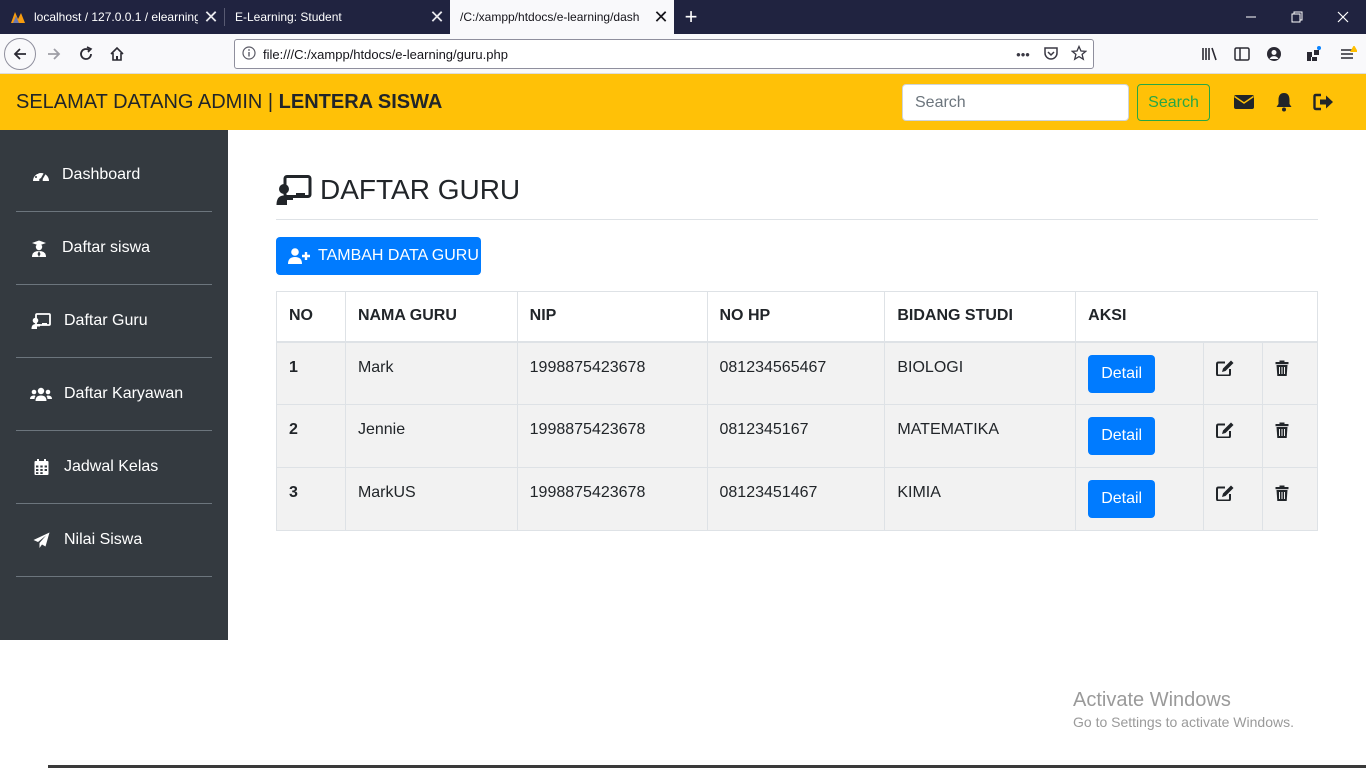 The height and width of the screenshot is (768, 1366). I want to click on cell-hp: 08123451467, so click(796, 499).